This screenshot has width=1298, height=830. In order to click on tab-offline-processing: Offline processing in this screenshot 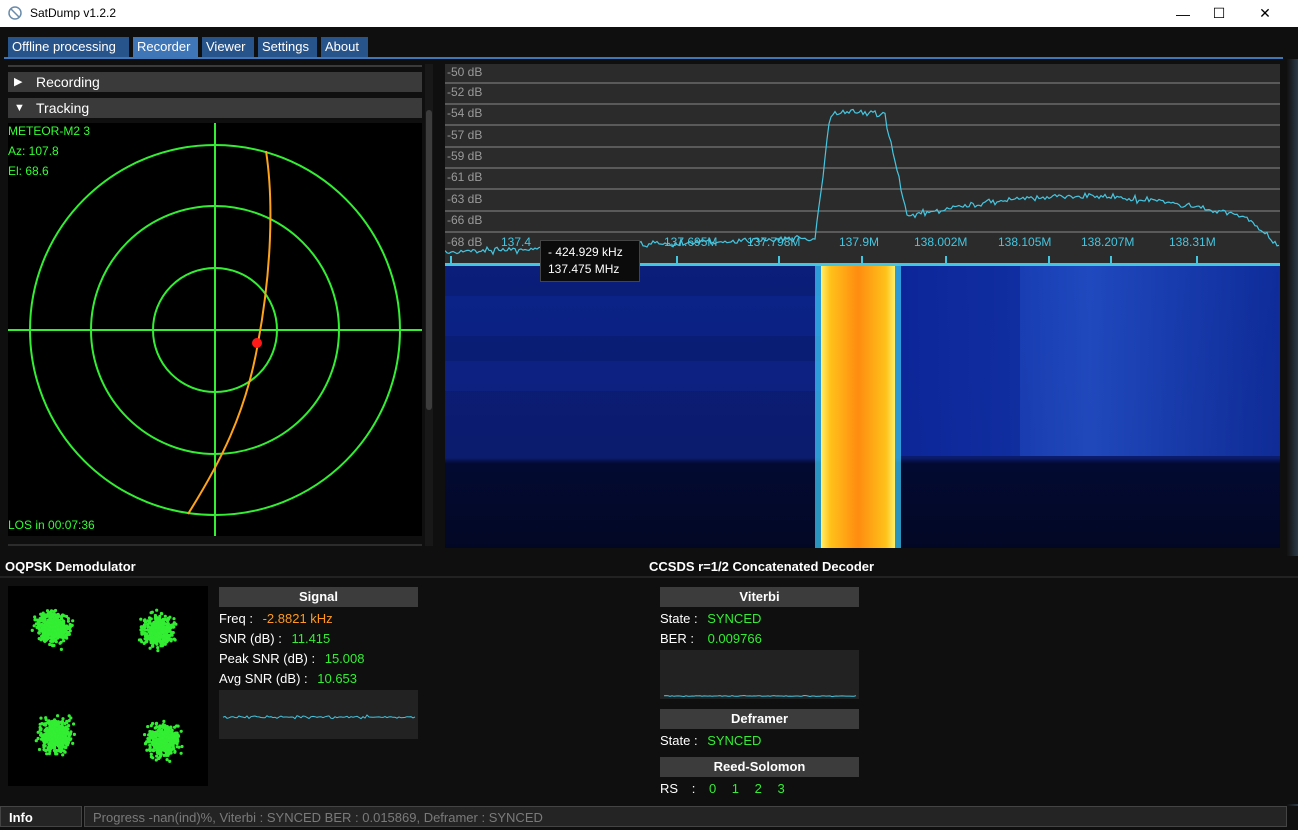, I will do `click(68, 47)`.